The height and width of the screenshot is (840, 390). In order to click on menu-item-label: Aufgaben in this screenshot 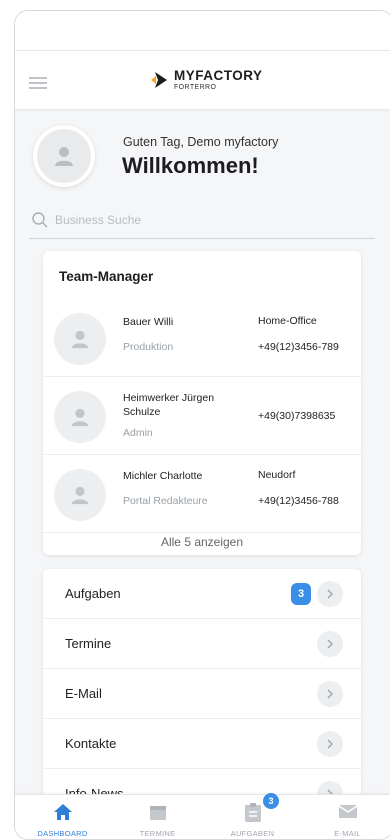, I will do `click(93, 593)`.